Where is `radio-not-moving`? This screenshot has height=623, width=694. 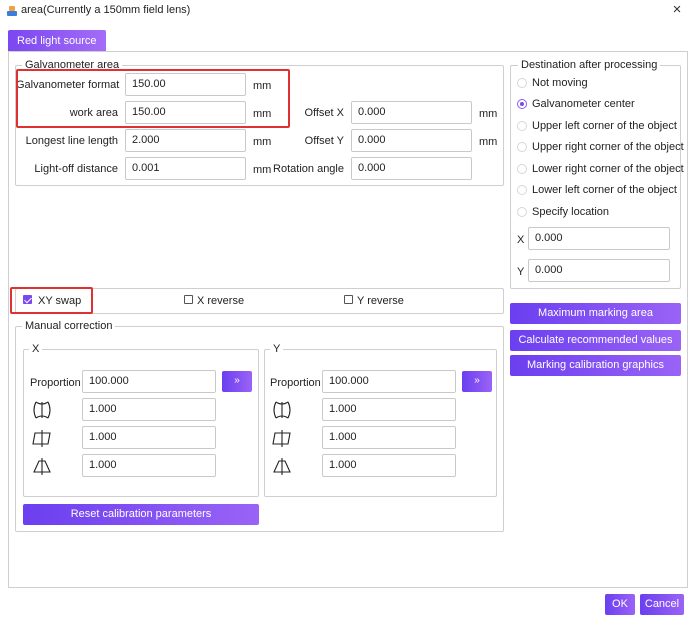
radio-not-moving is located at coordinates (522, 83).